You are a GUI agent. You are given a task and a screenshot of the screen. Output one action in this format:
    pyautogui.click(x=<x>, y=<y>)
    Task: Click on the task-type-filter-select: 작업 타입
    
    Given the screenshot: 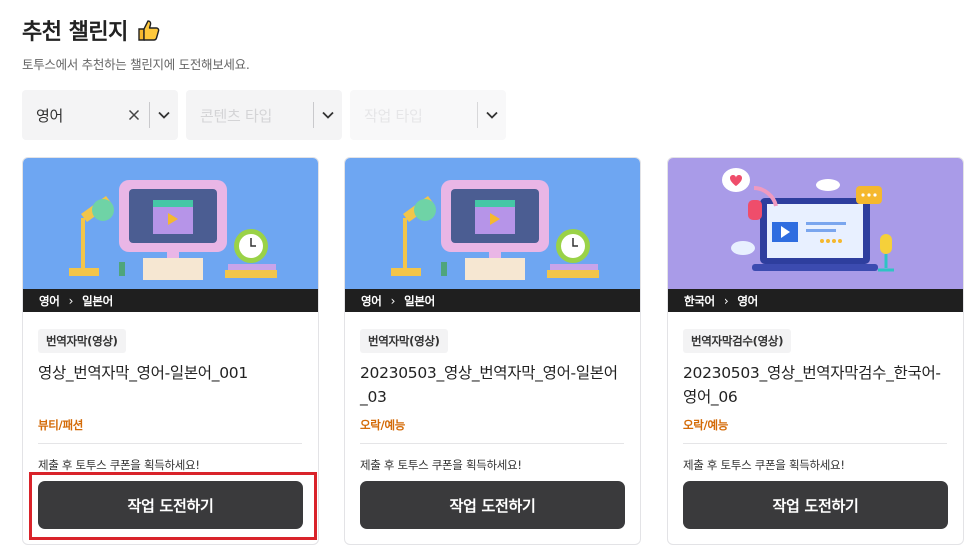 What is the action you would take?
    pyautogui.click(x=428, y=115)
    